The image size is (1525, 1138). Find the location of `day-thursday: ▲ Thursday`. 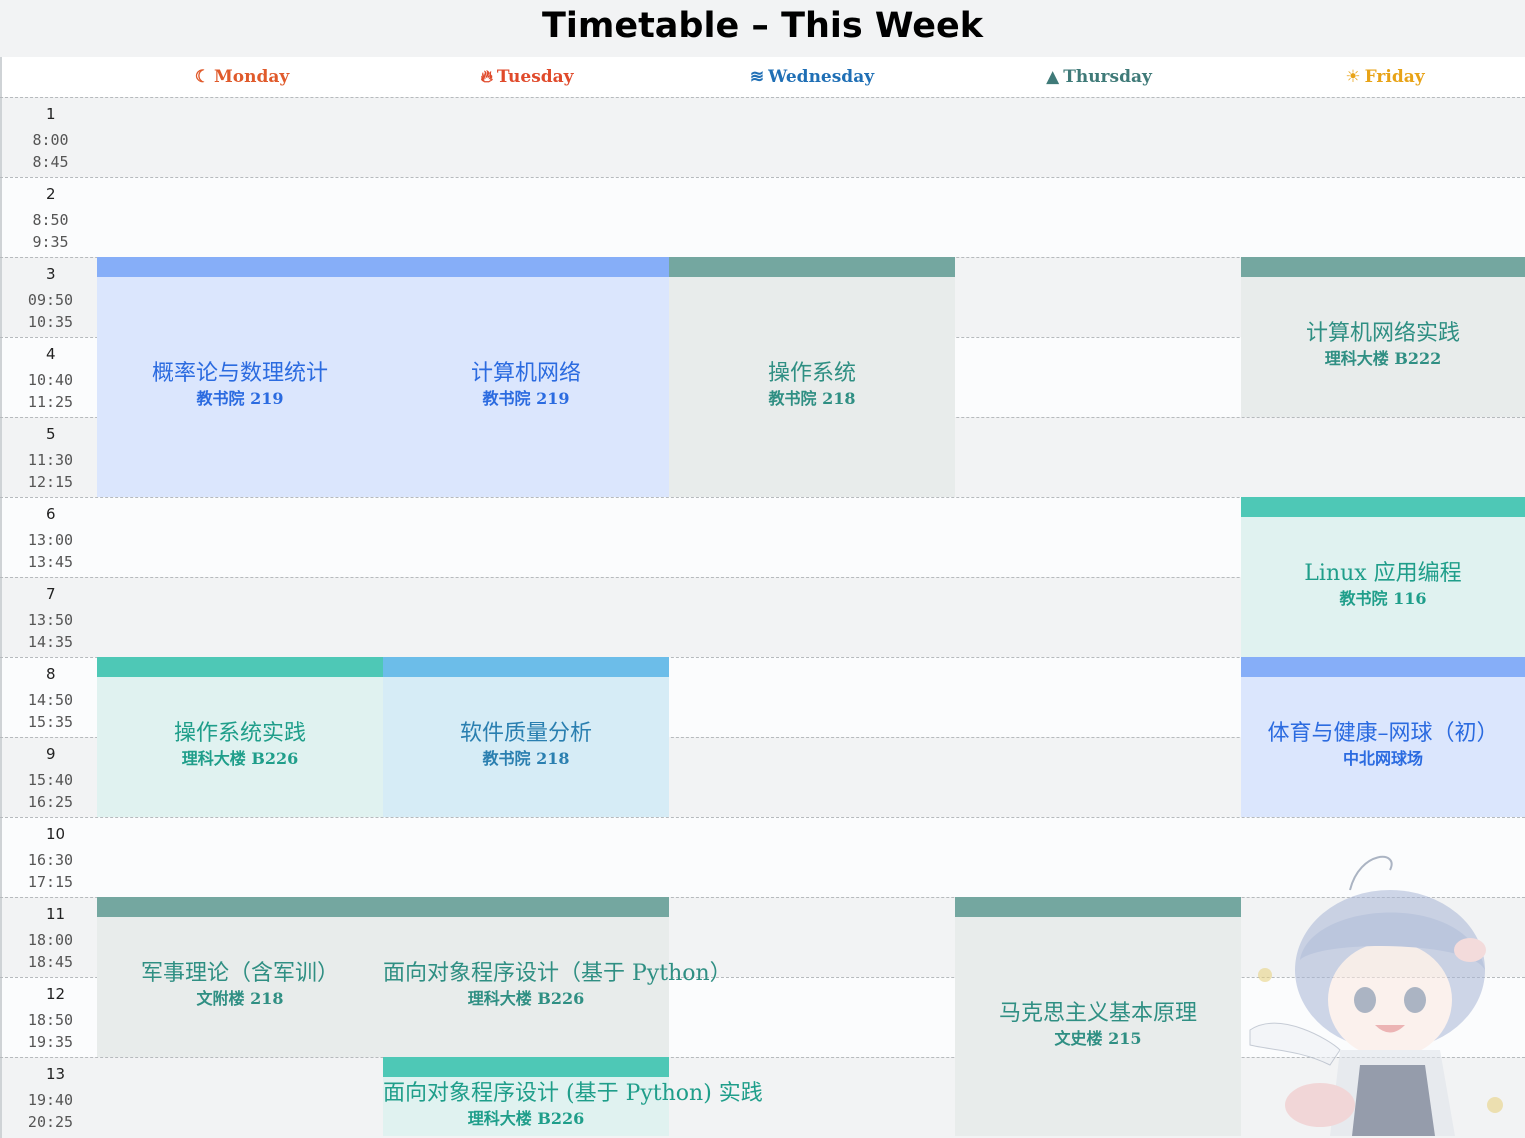

day-thursday: ▲ Thursday is located at coordinates (1099, 77).